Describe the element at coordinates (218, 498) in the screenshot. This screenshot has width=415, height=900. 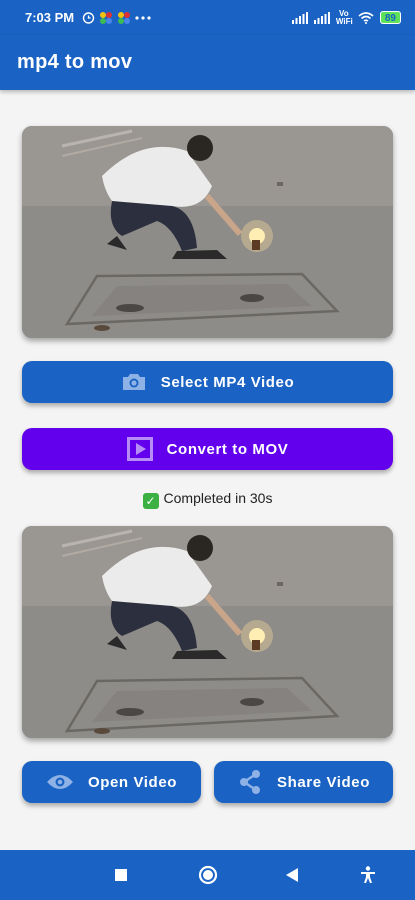
I see `status-label: Completed in 30s` at that location.